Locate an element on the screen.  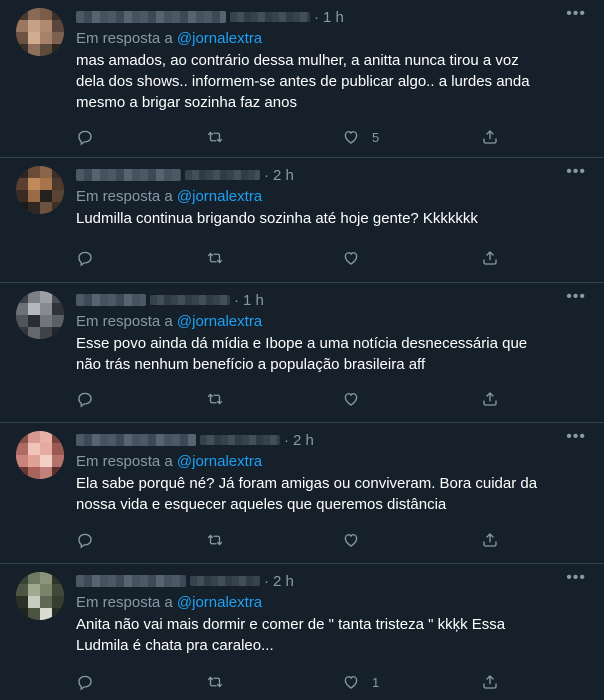
like-count: 1 is located at coordinates (376, 682).